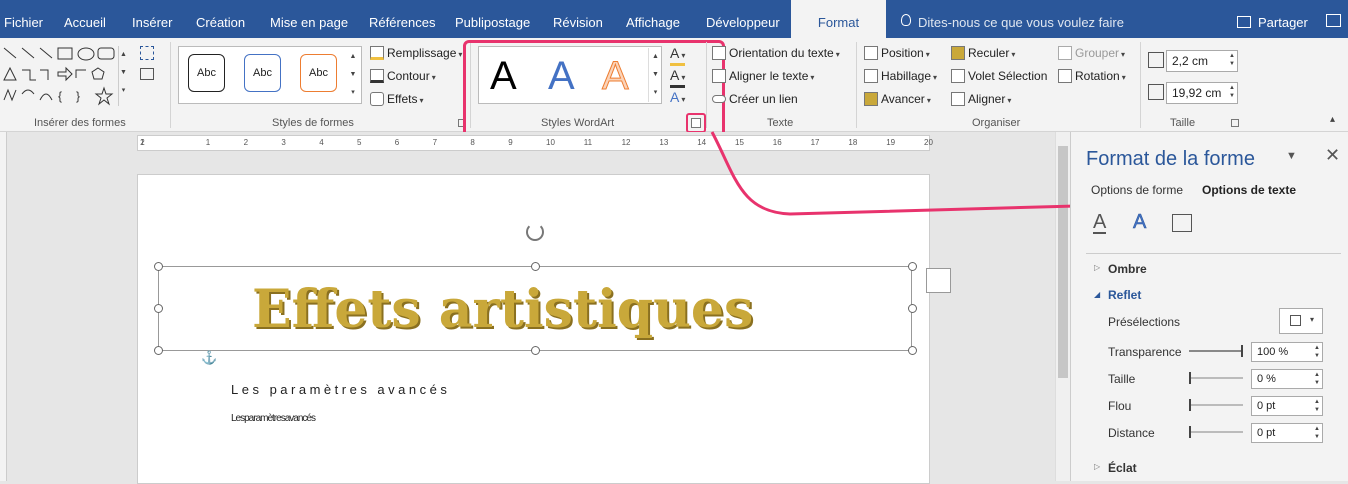 This screenshot has width=1348, height=484. What do you see at coordinates (1137, 190) in the screenshot?
I see `tab-shape-options: Options de forme` at bounding box center [1137, 190].